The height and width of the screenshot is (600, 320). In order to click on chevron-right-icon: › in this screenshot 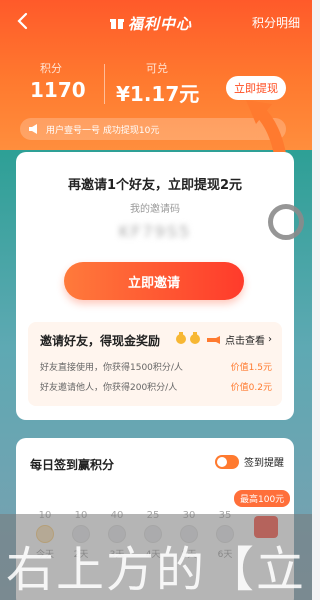, I will do `click(270, 339)`.